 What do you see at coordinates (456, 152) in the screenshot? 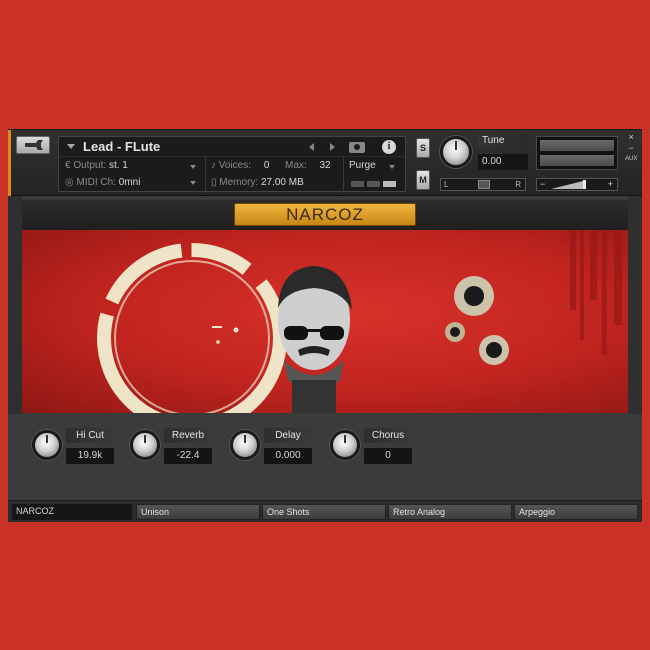
I see `tune-knob` at bounding box center [456, 152].